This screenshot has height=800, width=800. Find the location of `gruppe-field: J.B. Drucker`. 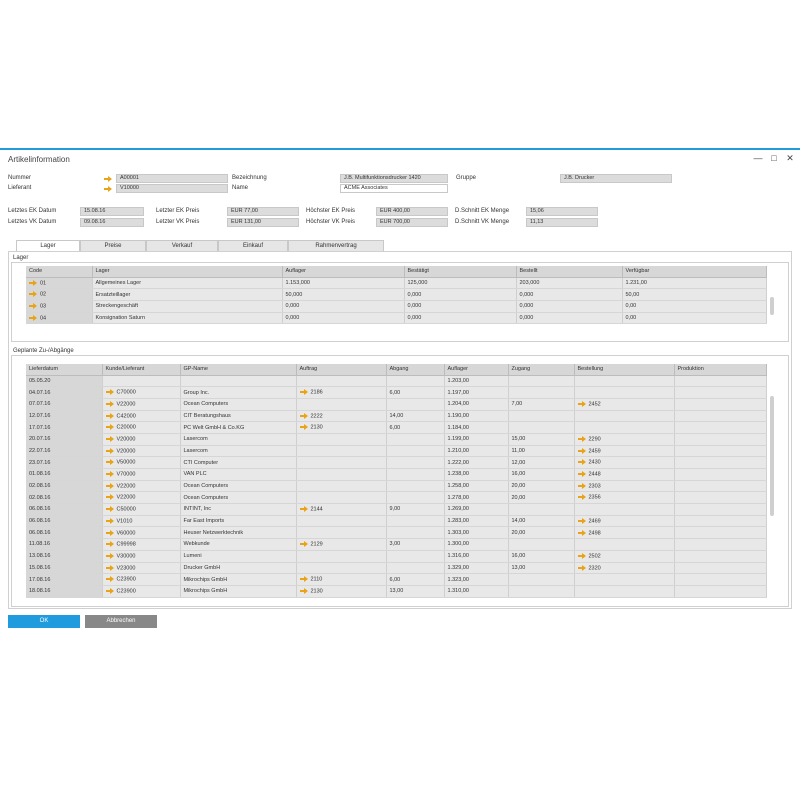

gruppe-field: J.B. Drucker is located at coordinates (616, 178).